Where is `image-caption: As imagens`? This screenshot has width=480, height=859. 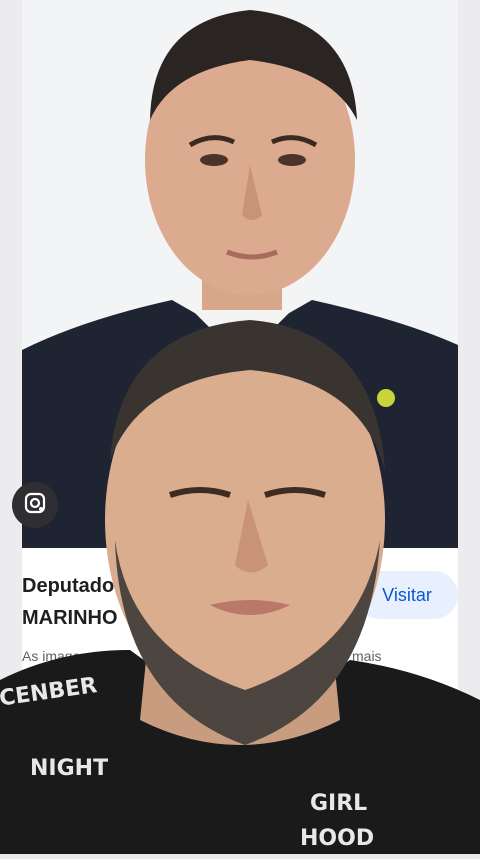
image-caption: As imagens is located at coordinates (59, 656).